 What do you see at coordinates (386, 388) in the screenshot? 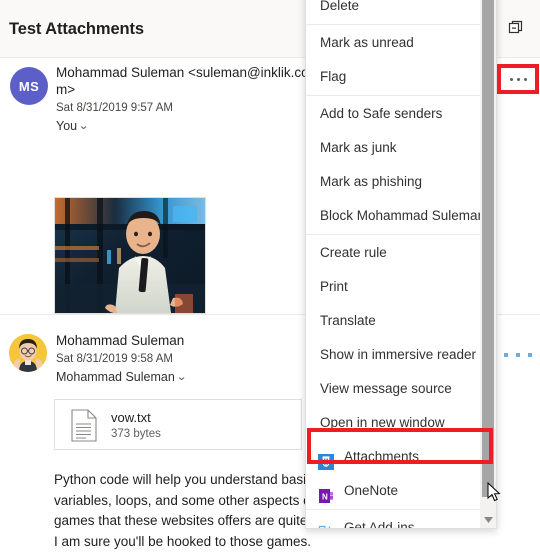
I see `menu-item-label: View message source` at bounding box center [386, 388].